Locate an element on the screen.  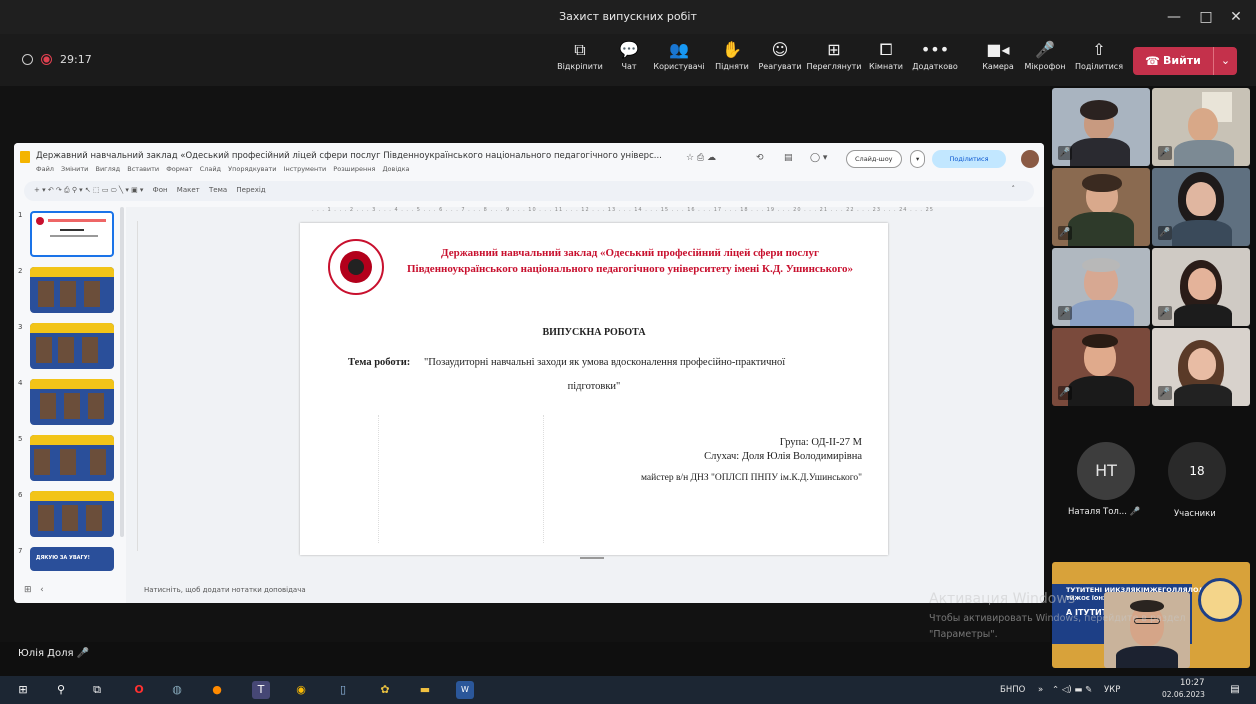
activation-watermark-line3: "Параметры". is located at coordinates (963, 634).